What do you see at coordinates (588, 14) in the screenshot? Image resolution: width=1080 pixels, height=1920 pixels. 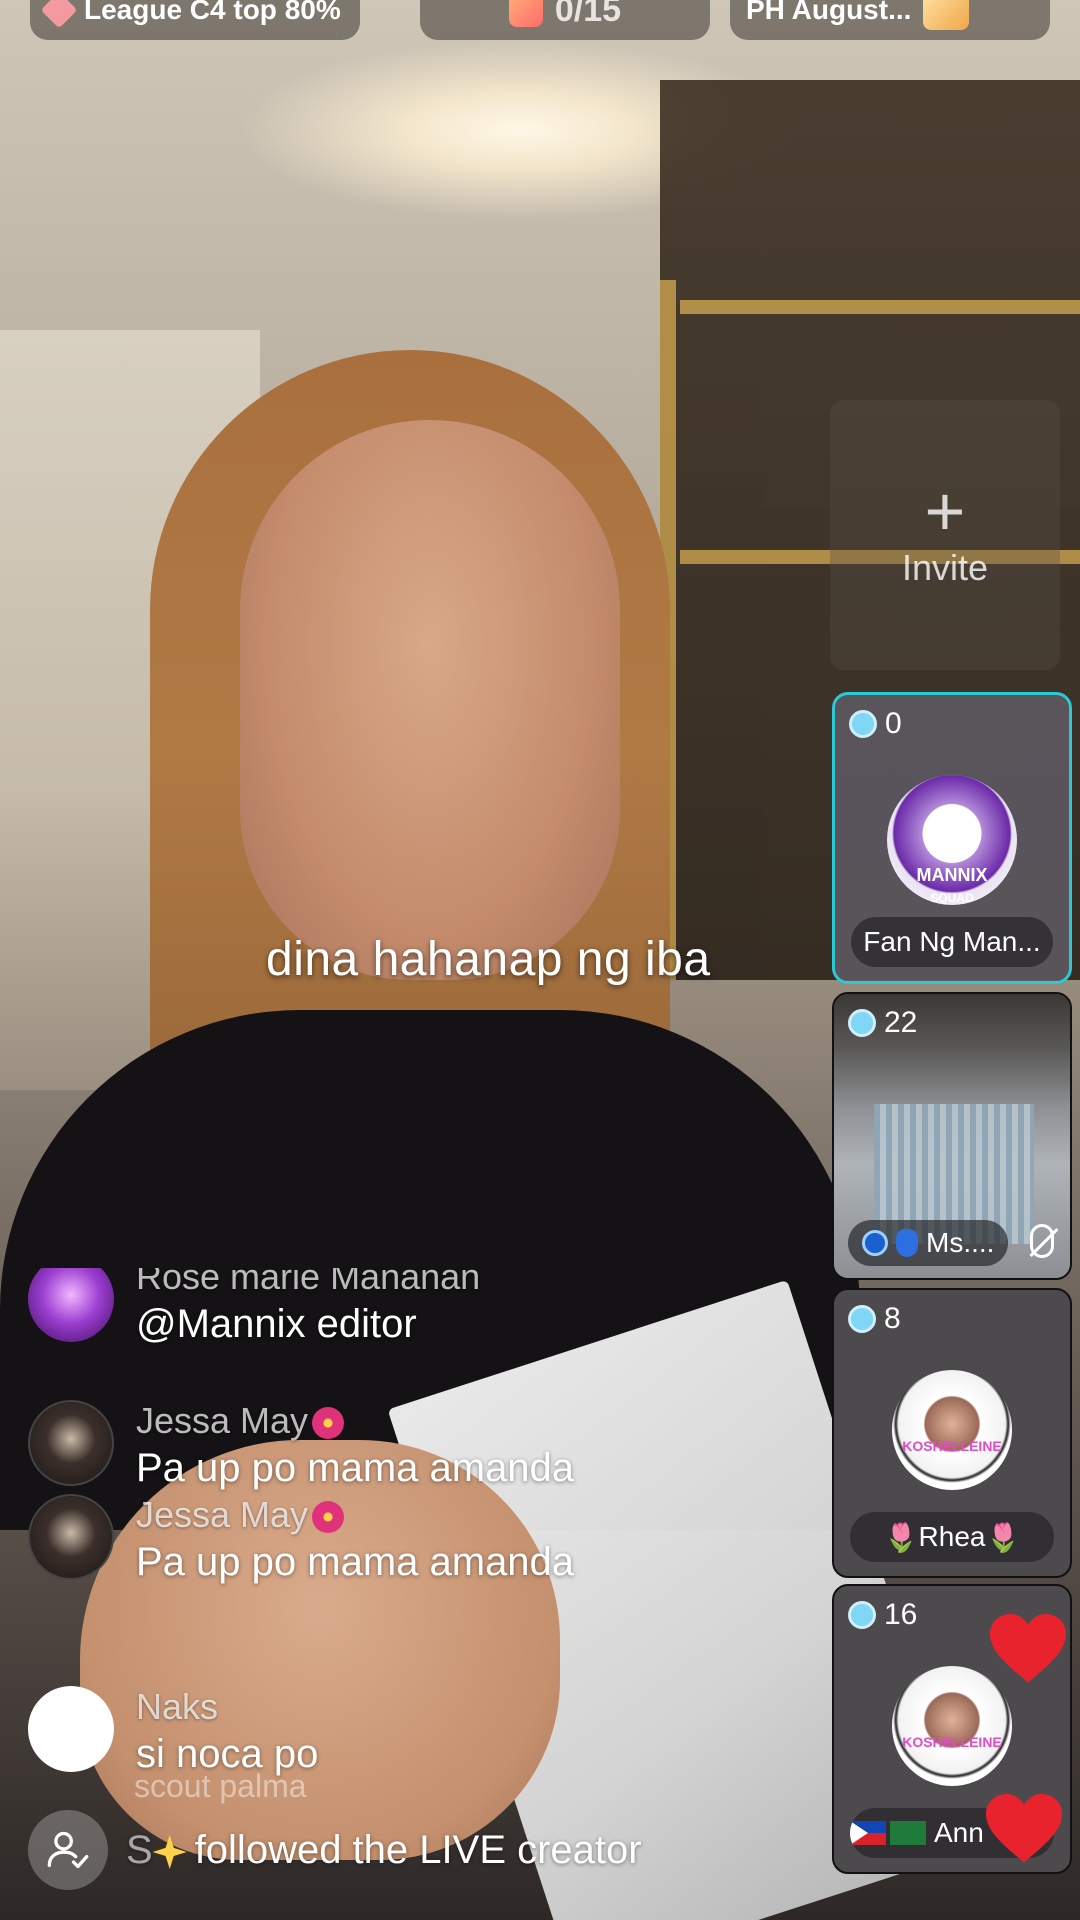 I see `goal-counter: 0/15` at bounding box center [588, 14].